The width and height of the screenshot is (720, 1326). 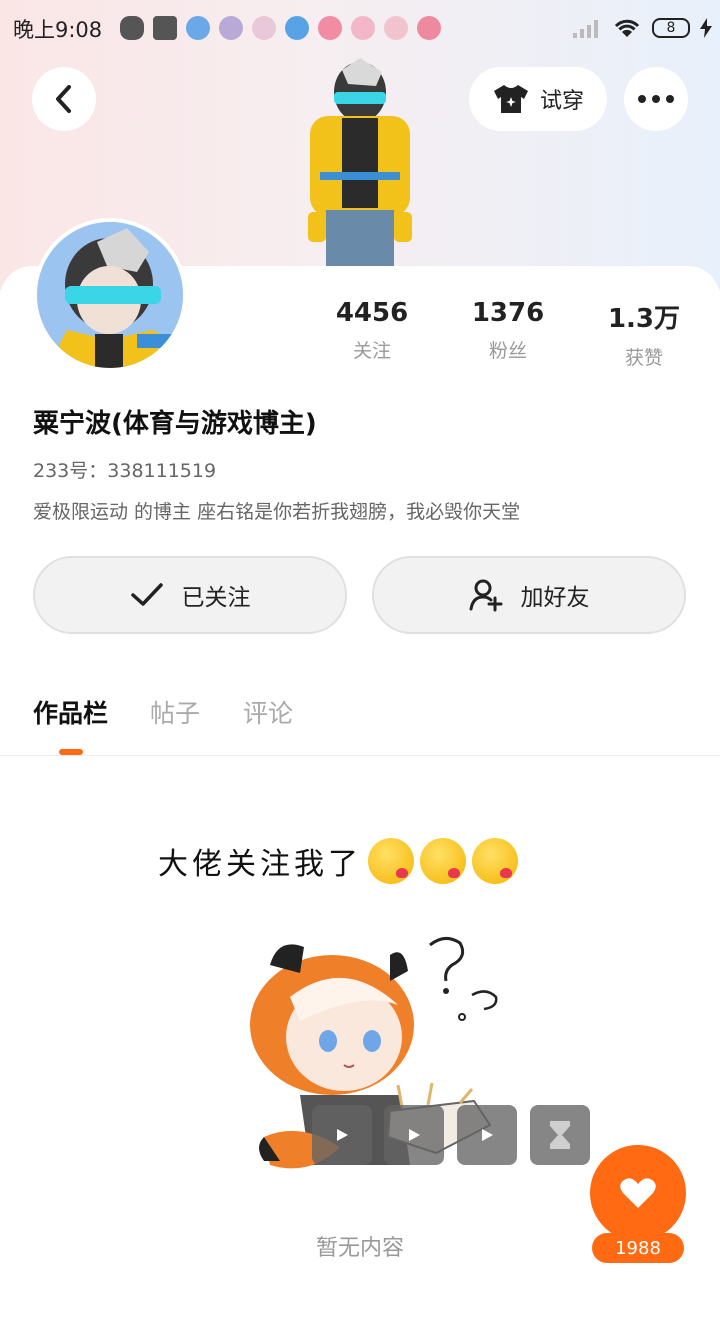 I want to click on wechat-icon, so click(x=132, y=28).